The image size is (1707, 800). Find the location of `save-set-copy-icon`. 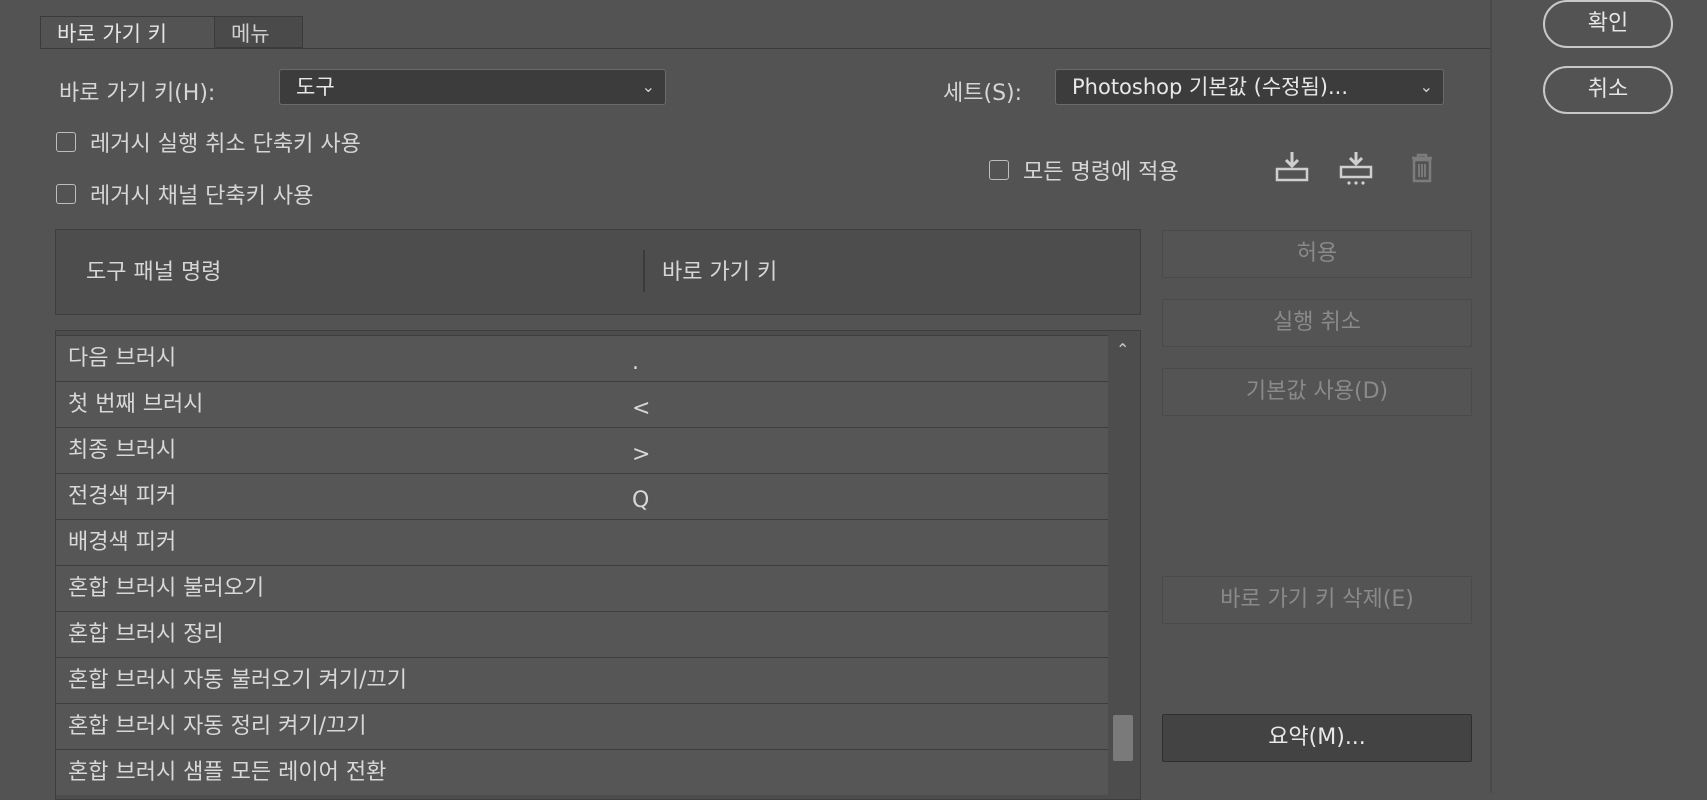

save-set-copy-icon is located at coordinates (1356, 168).